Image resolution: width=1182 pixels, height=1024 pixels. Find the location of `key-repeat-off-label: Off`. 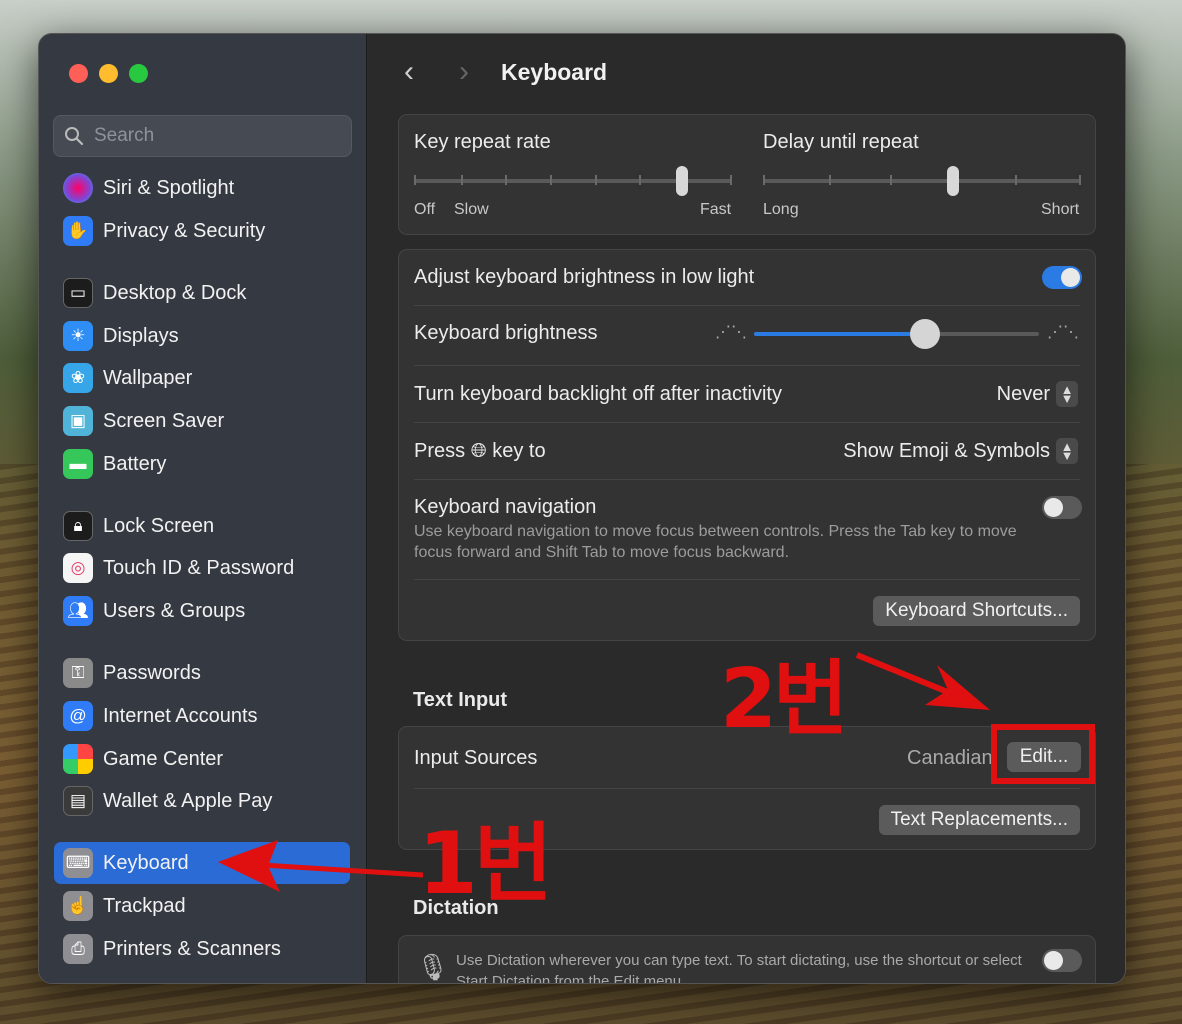

key-repeat-off-label: Off is located at coordinates (425, 209).